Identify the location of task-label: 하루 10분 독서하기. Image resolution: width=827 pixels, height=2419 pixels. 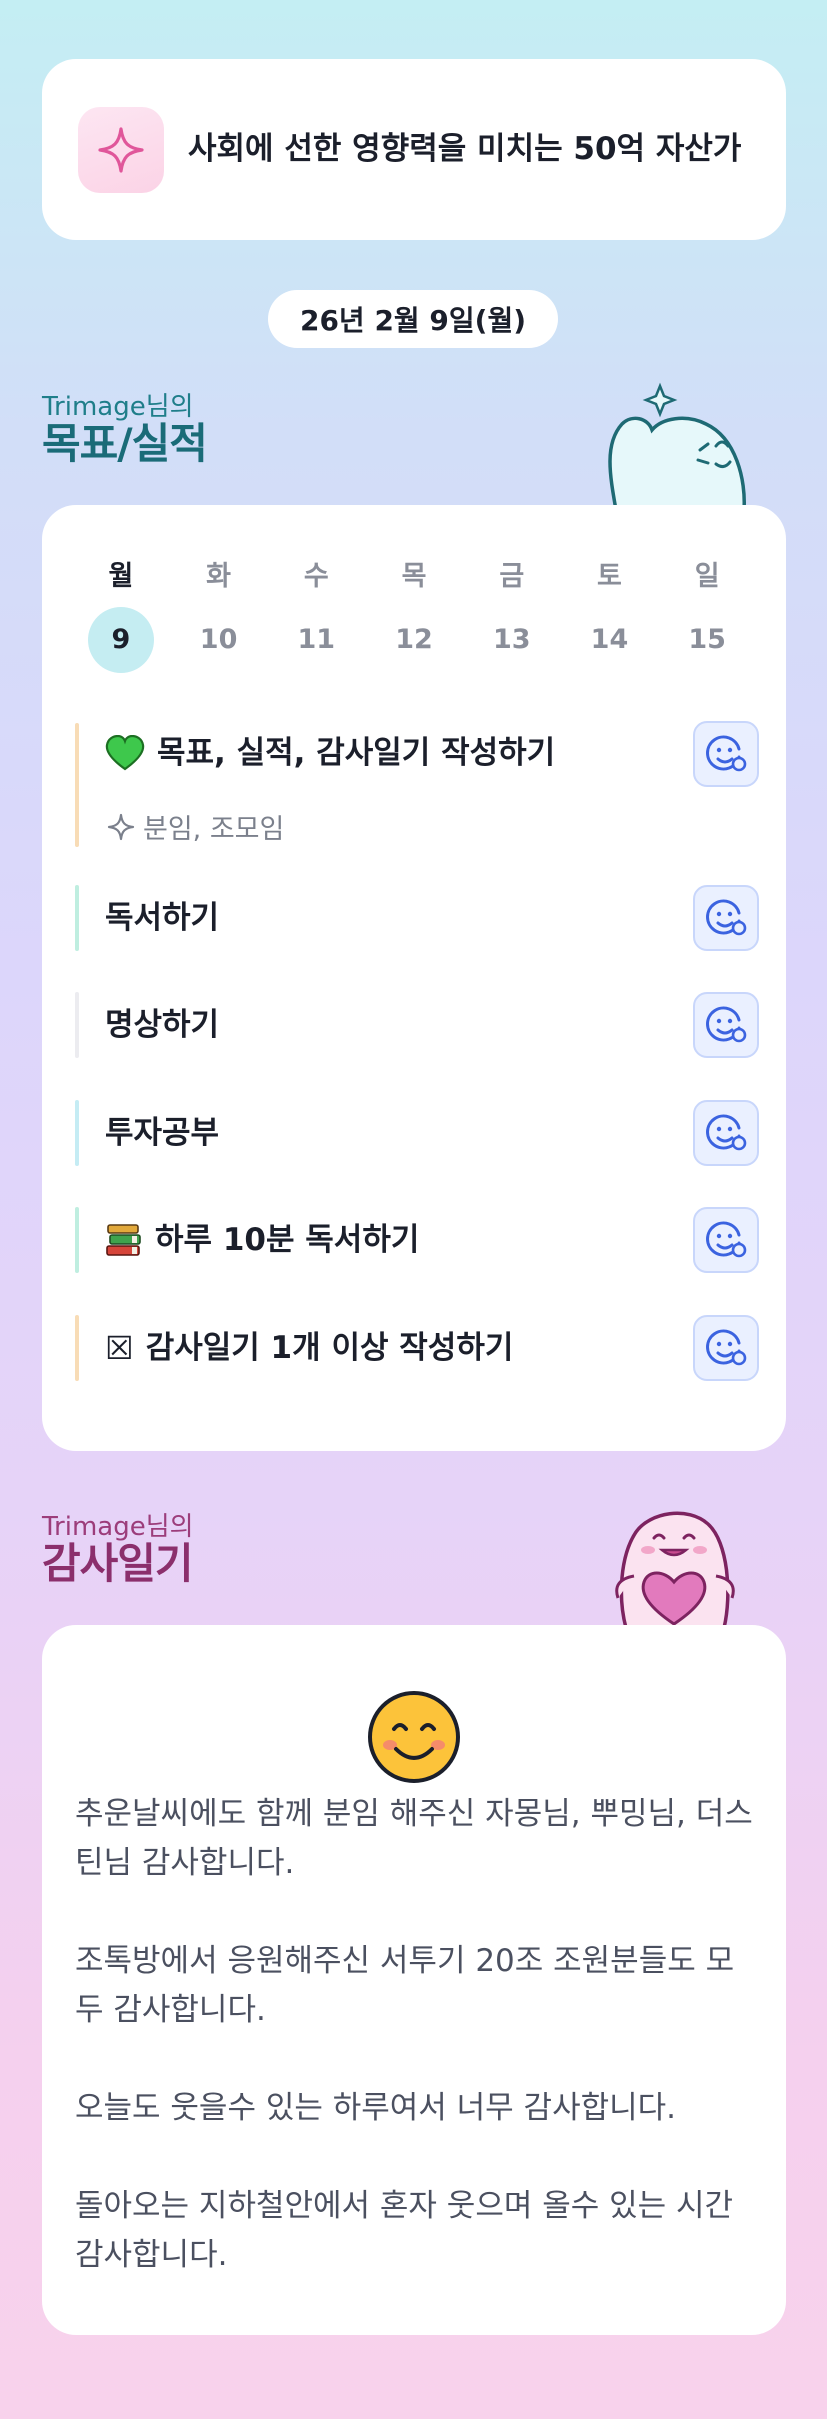
(262, 1240).